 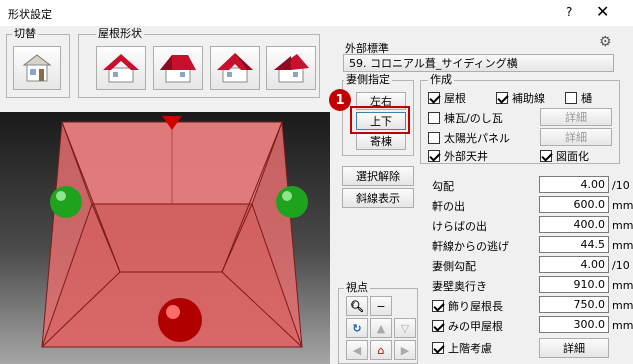 I want to click on arrow-left-icon: ◀, so click(x=357, y=350).